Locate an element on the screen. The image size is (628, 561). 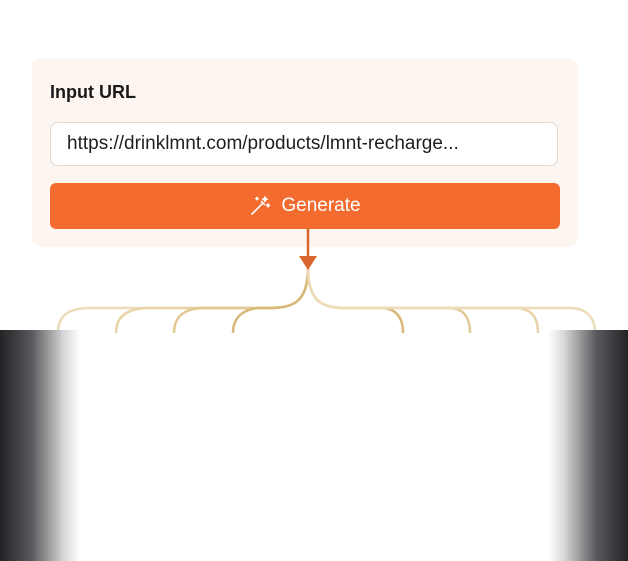
magic-wand-icon is located at coordinates (260, 206).